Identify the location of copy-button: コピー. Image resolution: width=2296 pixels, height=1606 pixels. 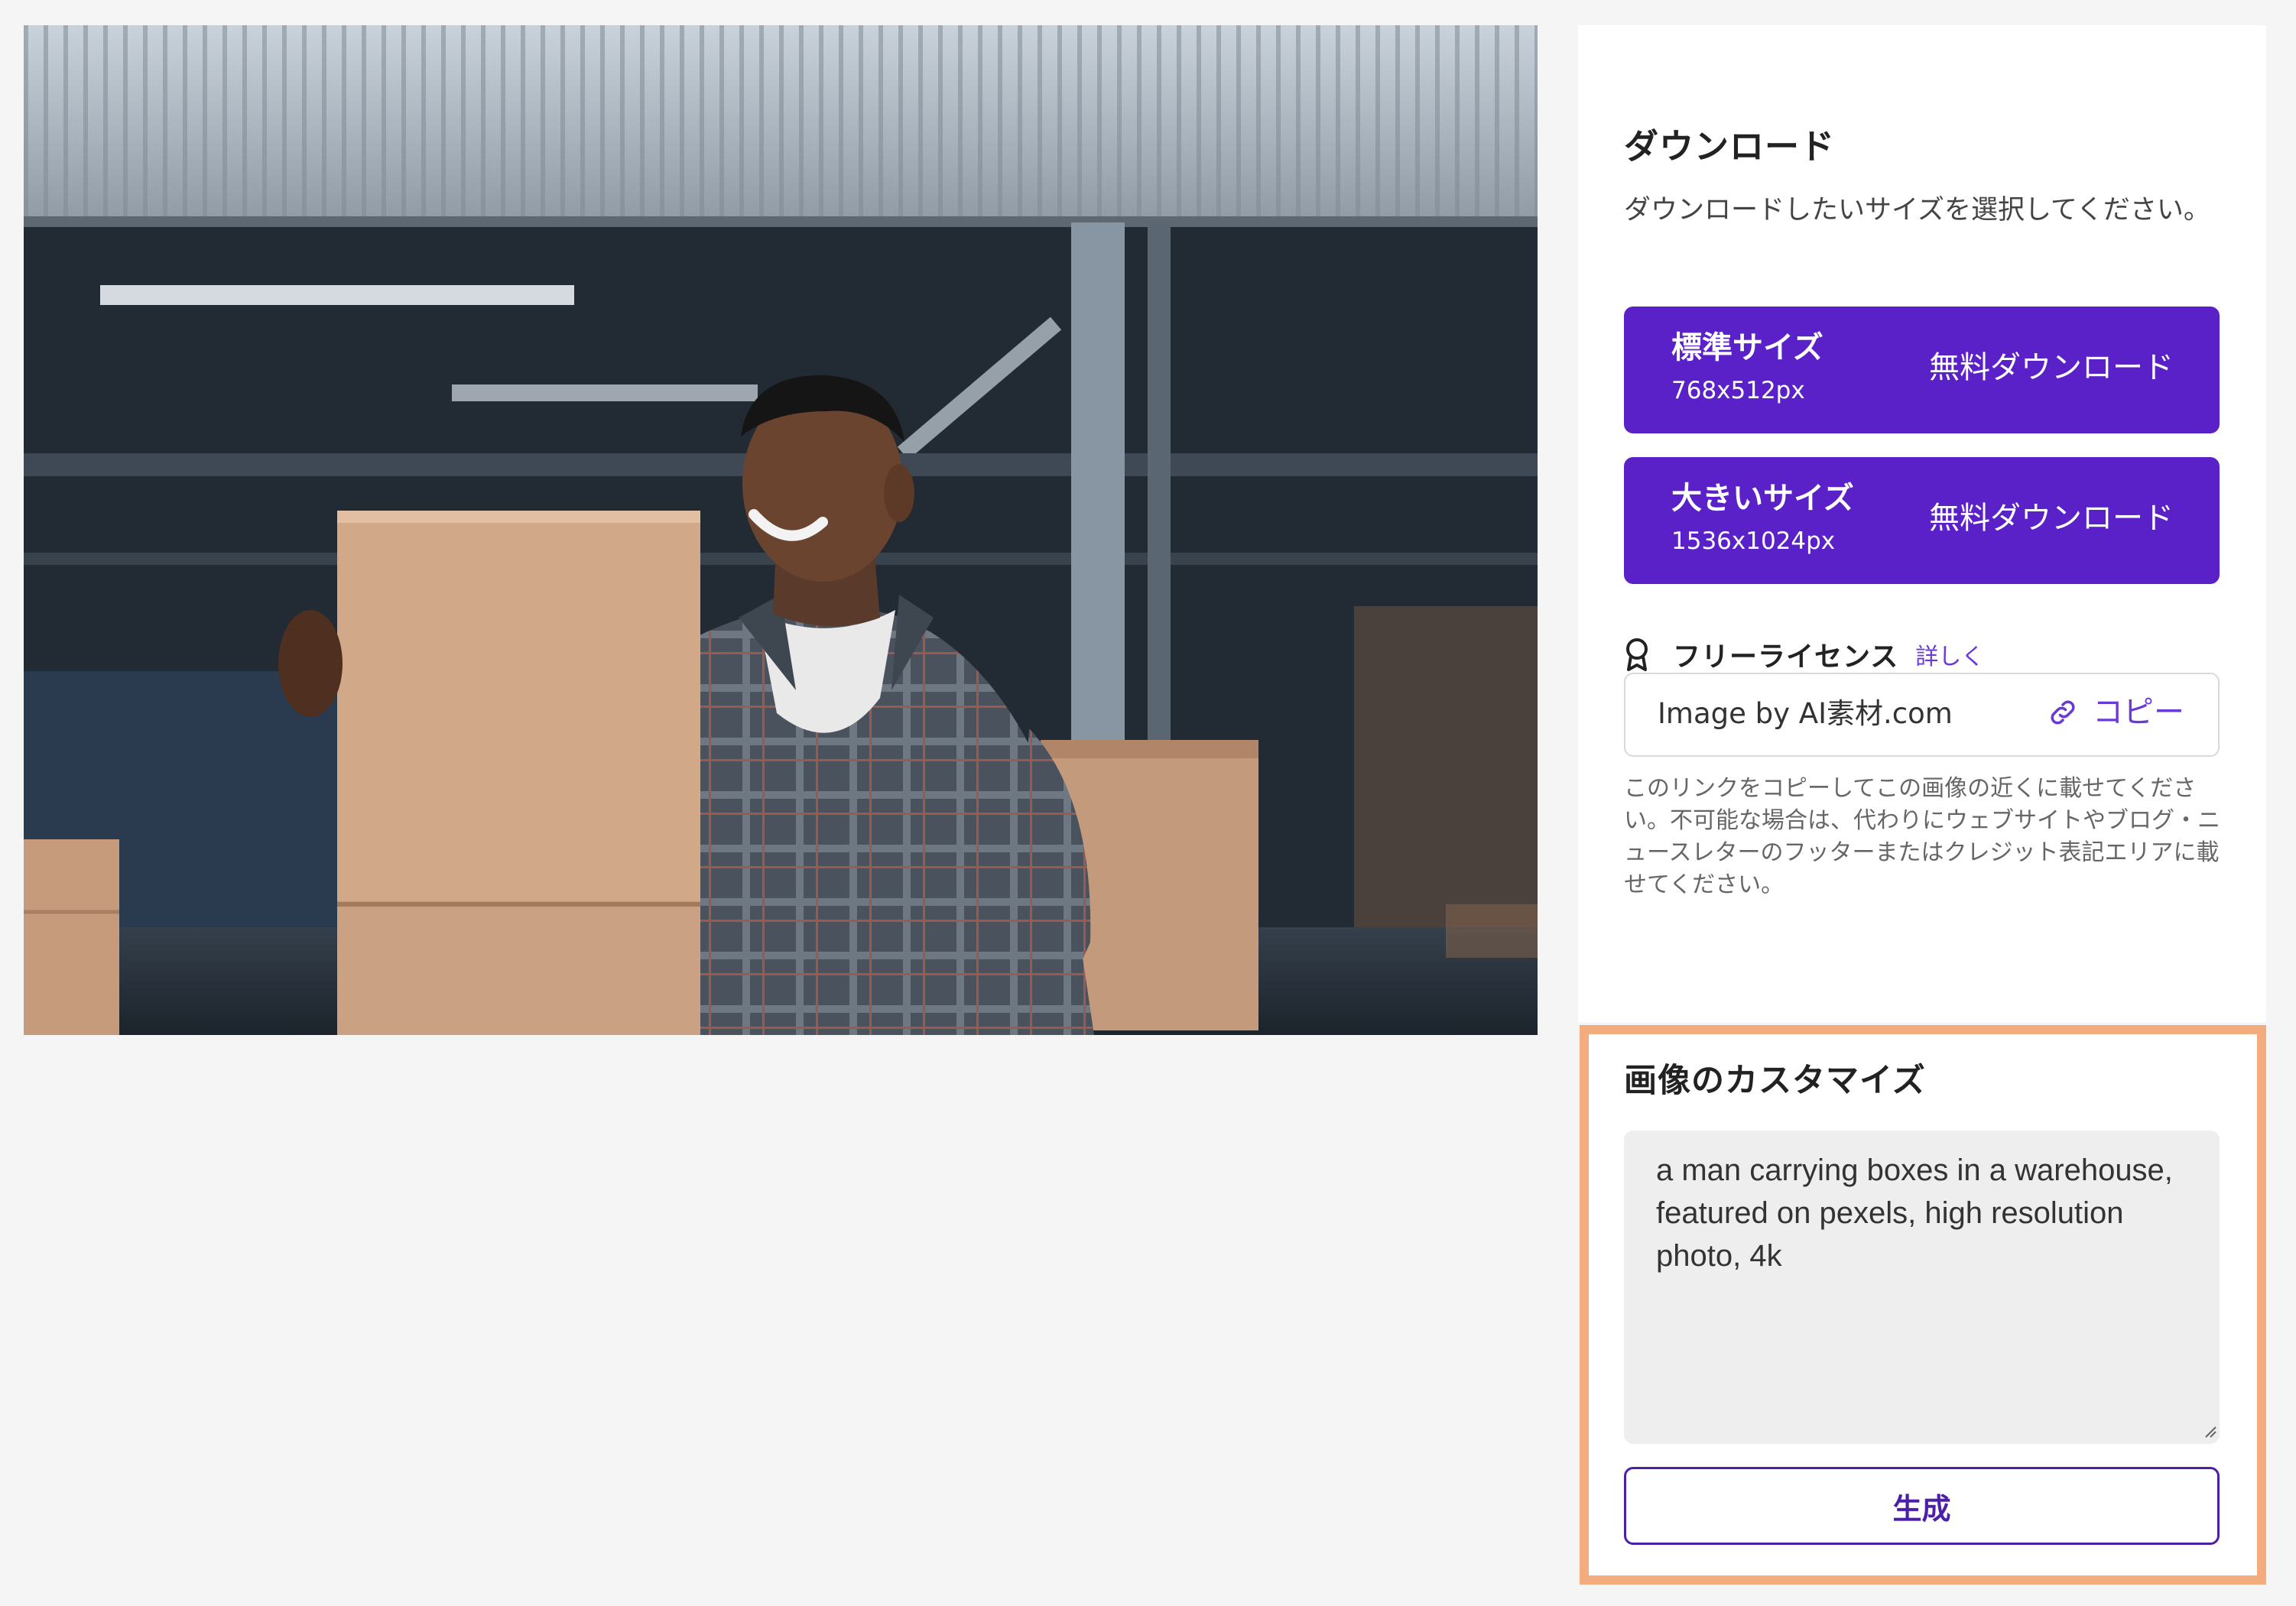
(2115, 712).